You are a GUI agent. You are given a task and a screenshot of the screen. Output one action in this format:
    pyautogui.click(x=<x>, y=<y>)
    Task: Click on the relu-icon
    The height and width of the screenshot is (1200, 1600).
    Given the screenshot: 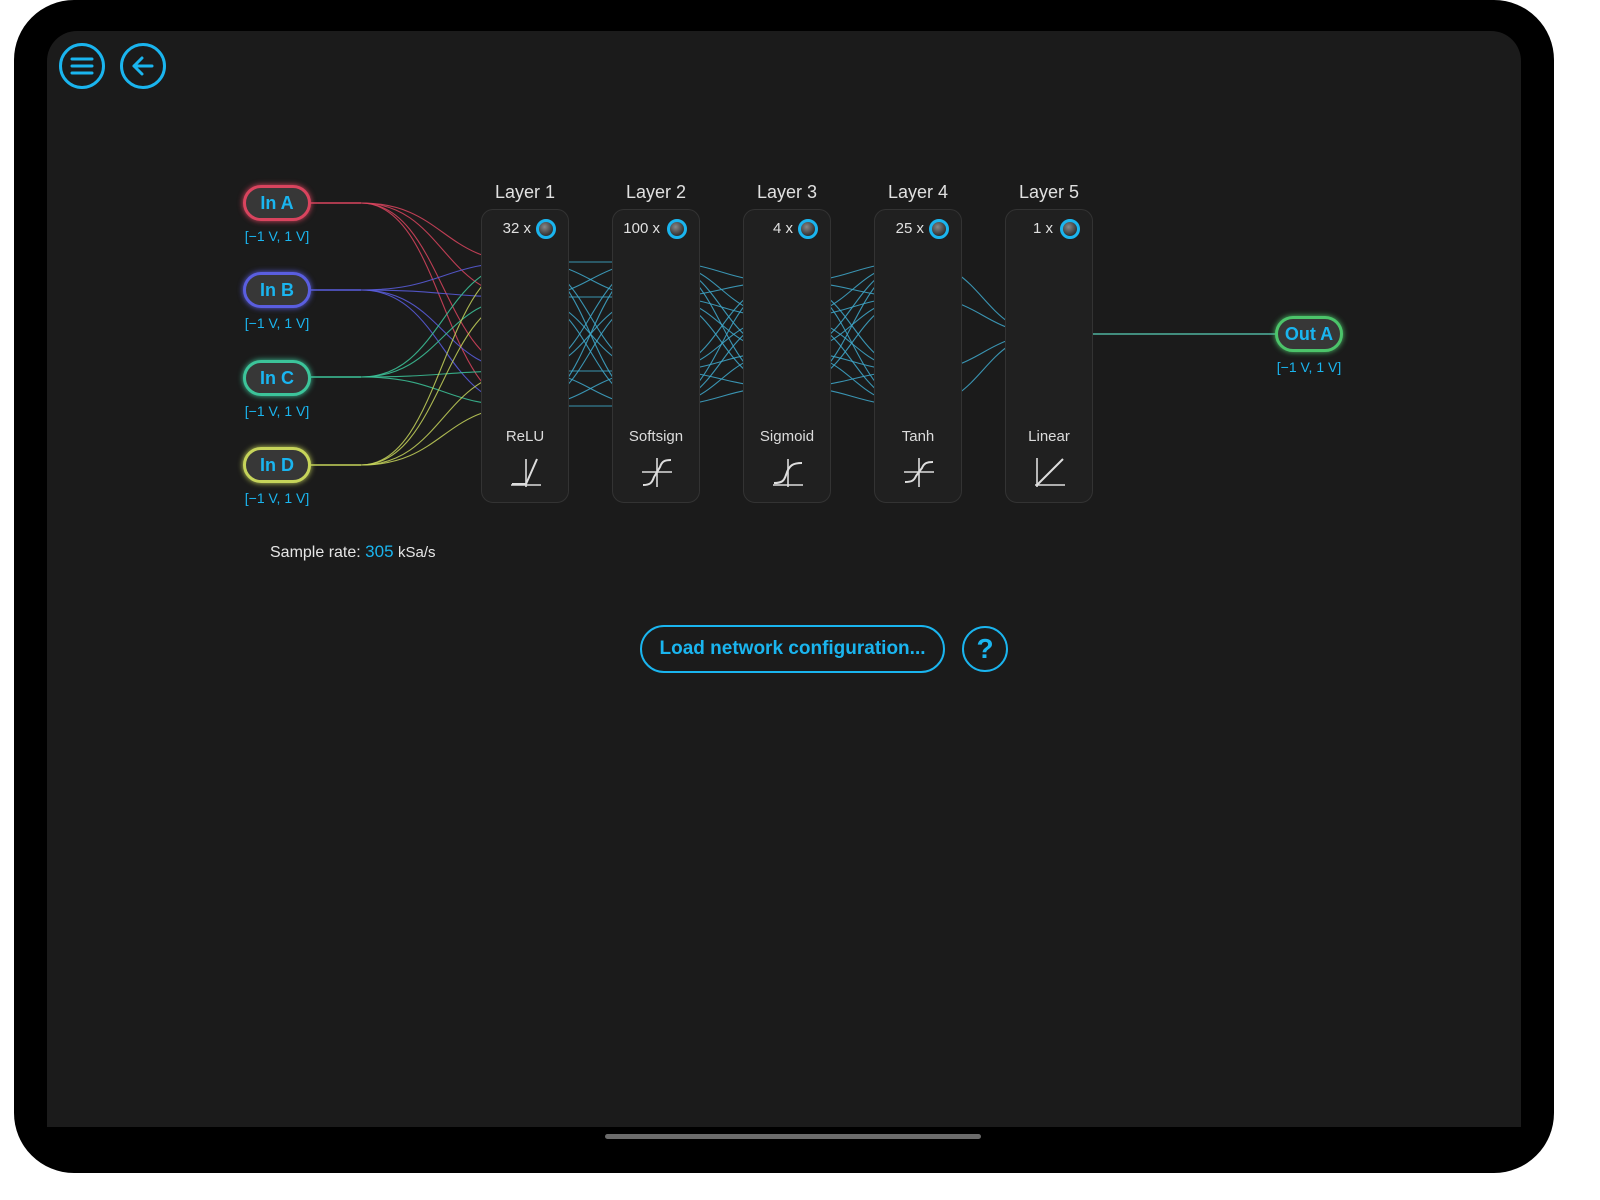 What is the action you would take?
    pyautogui.click(x=526, y=472)
    